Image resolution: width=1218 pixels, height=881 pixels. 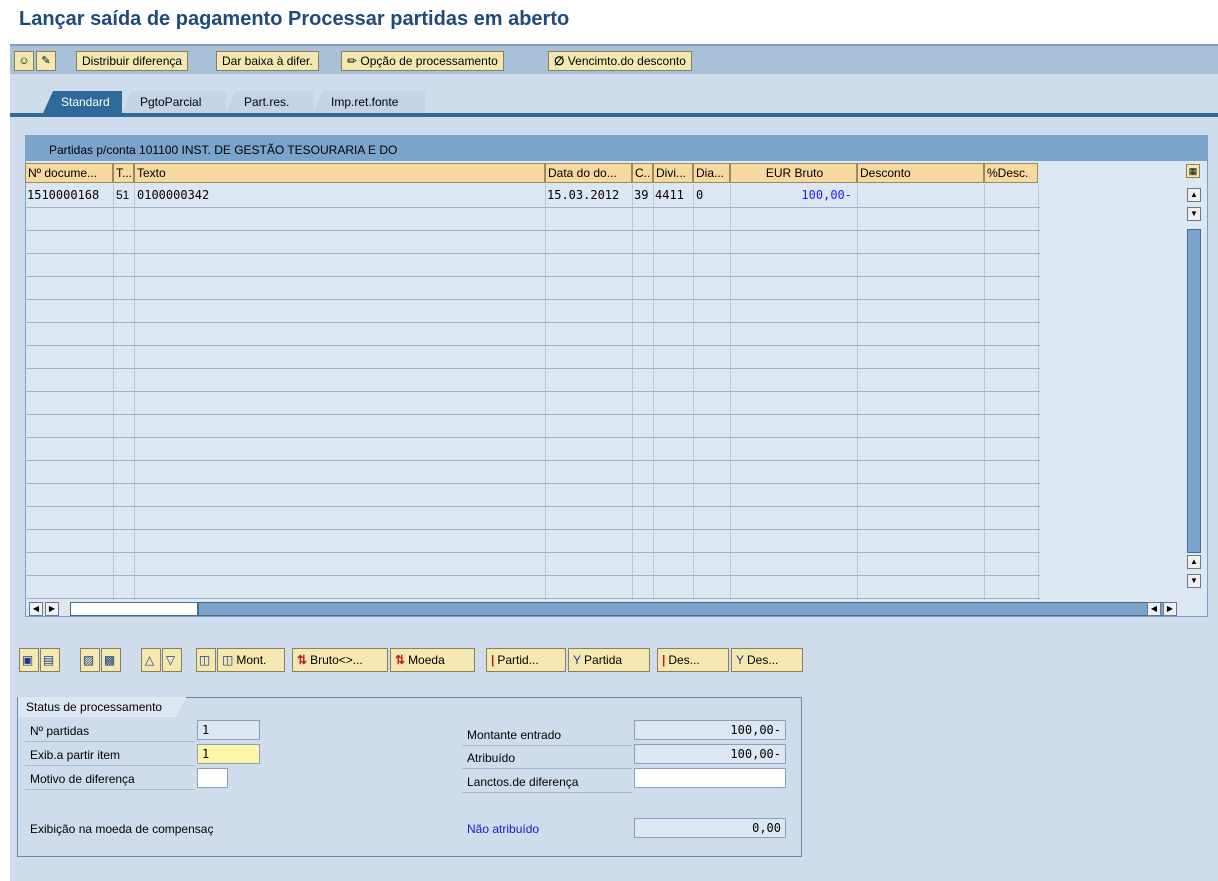 What do you see at coordinates (132, 61) in the screenshot?
I see `distribuir-diferenca-button: Distribuir diferença` at bounding box center [132, 61].